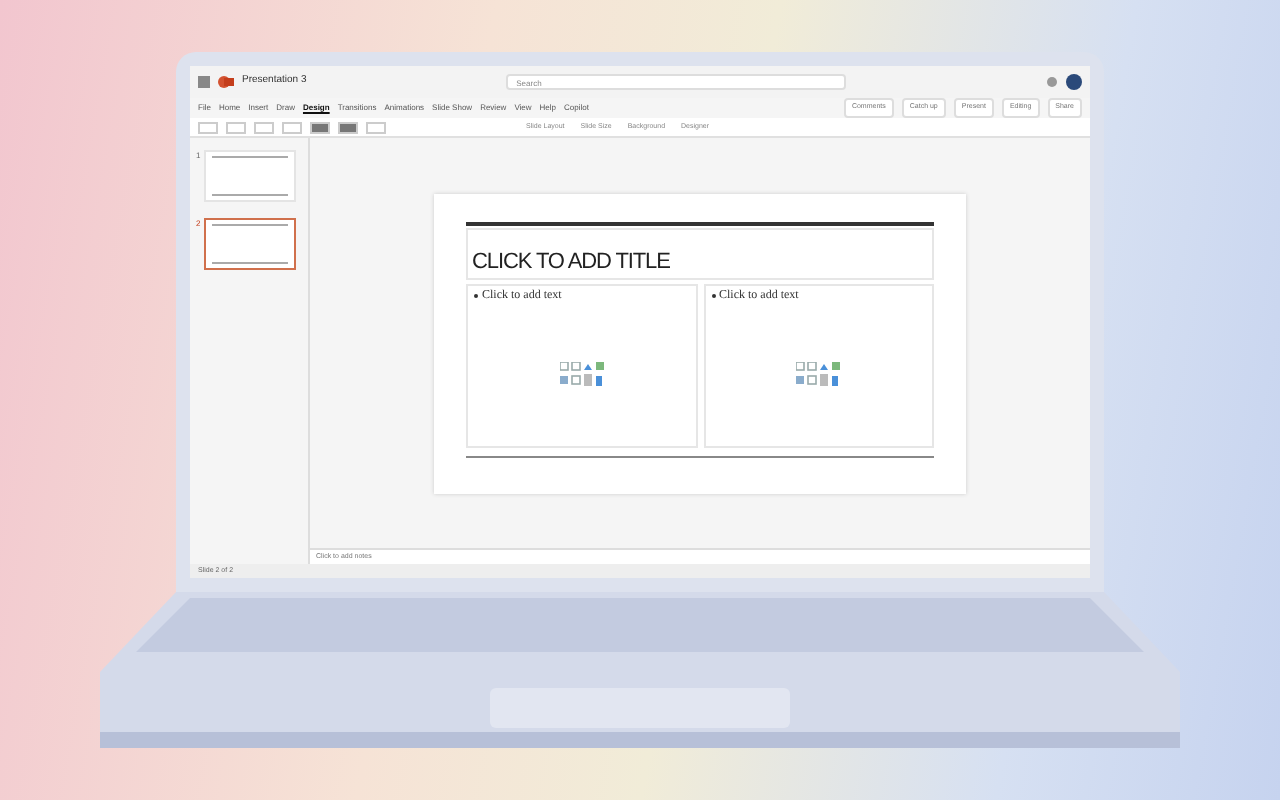 The image size is (1280, 800). Describe the element at coordinates (1074, 82) in the screenshot. I see `user-avatar` at that location.